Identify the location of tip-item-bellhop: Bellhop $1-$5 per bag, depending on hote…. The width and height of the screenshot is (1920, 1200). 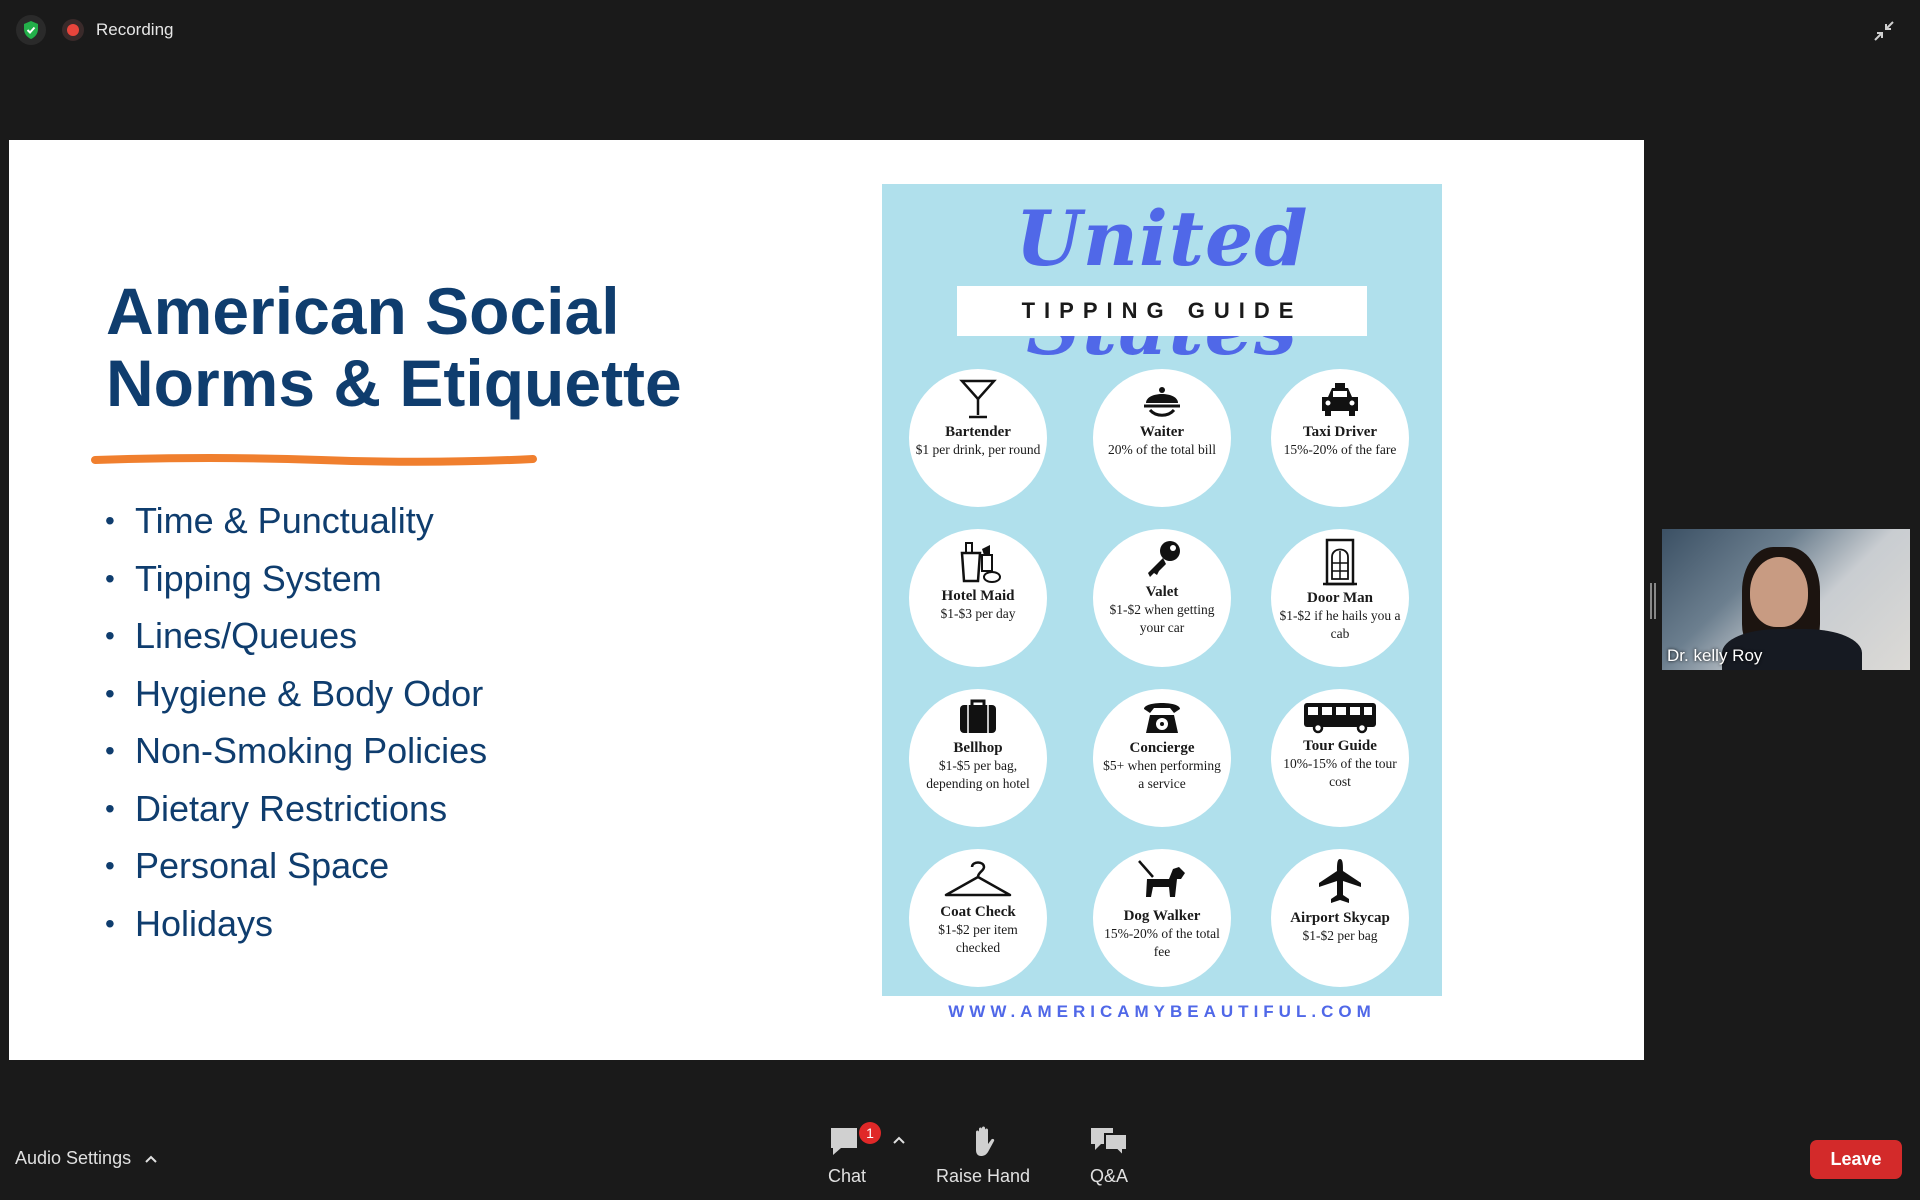
(978, 758).